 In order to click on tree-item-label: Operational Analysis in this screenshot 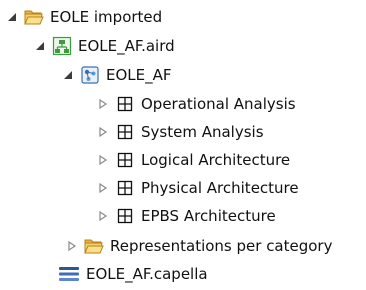, I will do `click(218, 104)`.